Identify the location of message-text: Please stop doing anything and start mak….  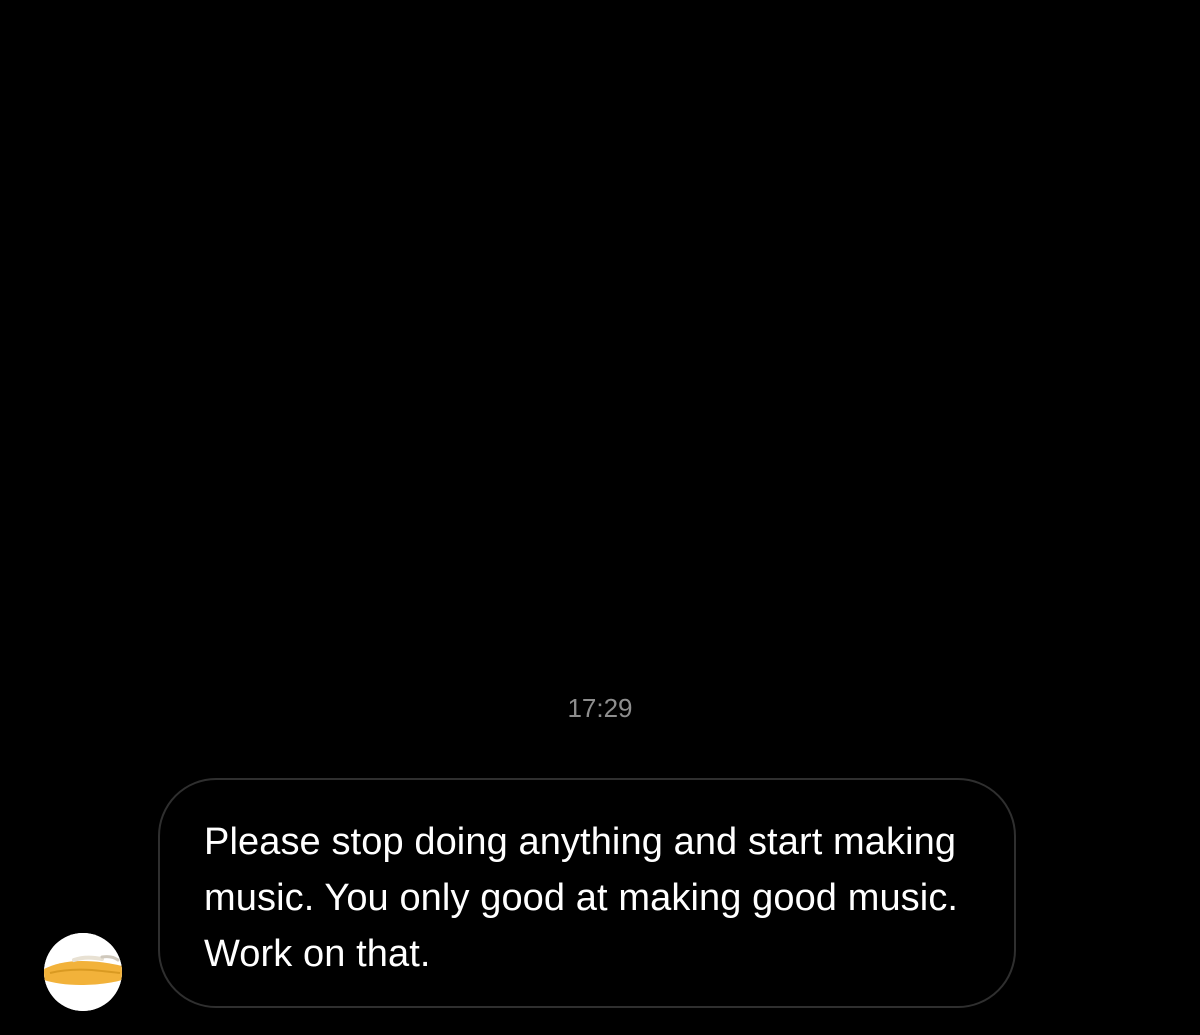
(581, 898).